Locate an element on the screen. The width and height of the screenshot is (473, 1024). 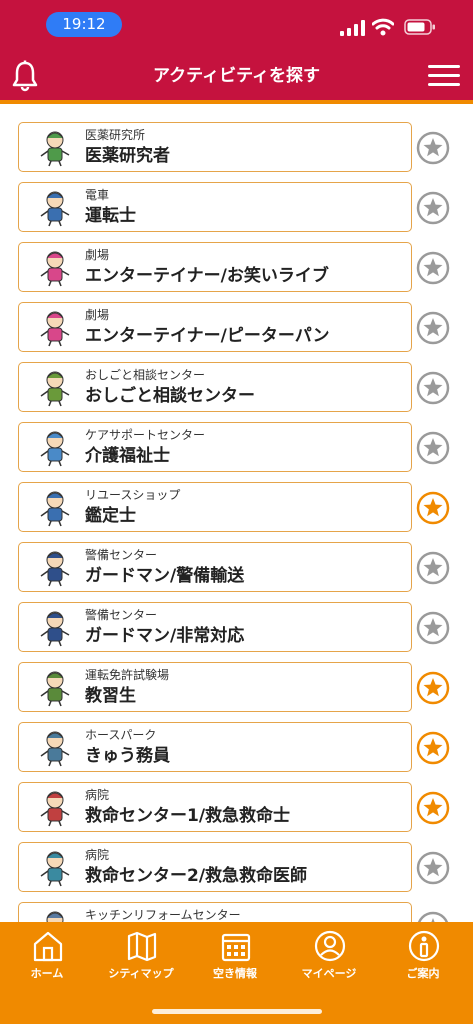
tab-user: マイページ is located at coordinates (329, 956).